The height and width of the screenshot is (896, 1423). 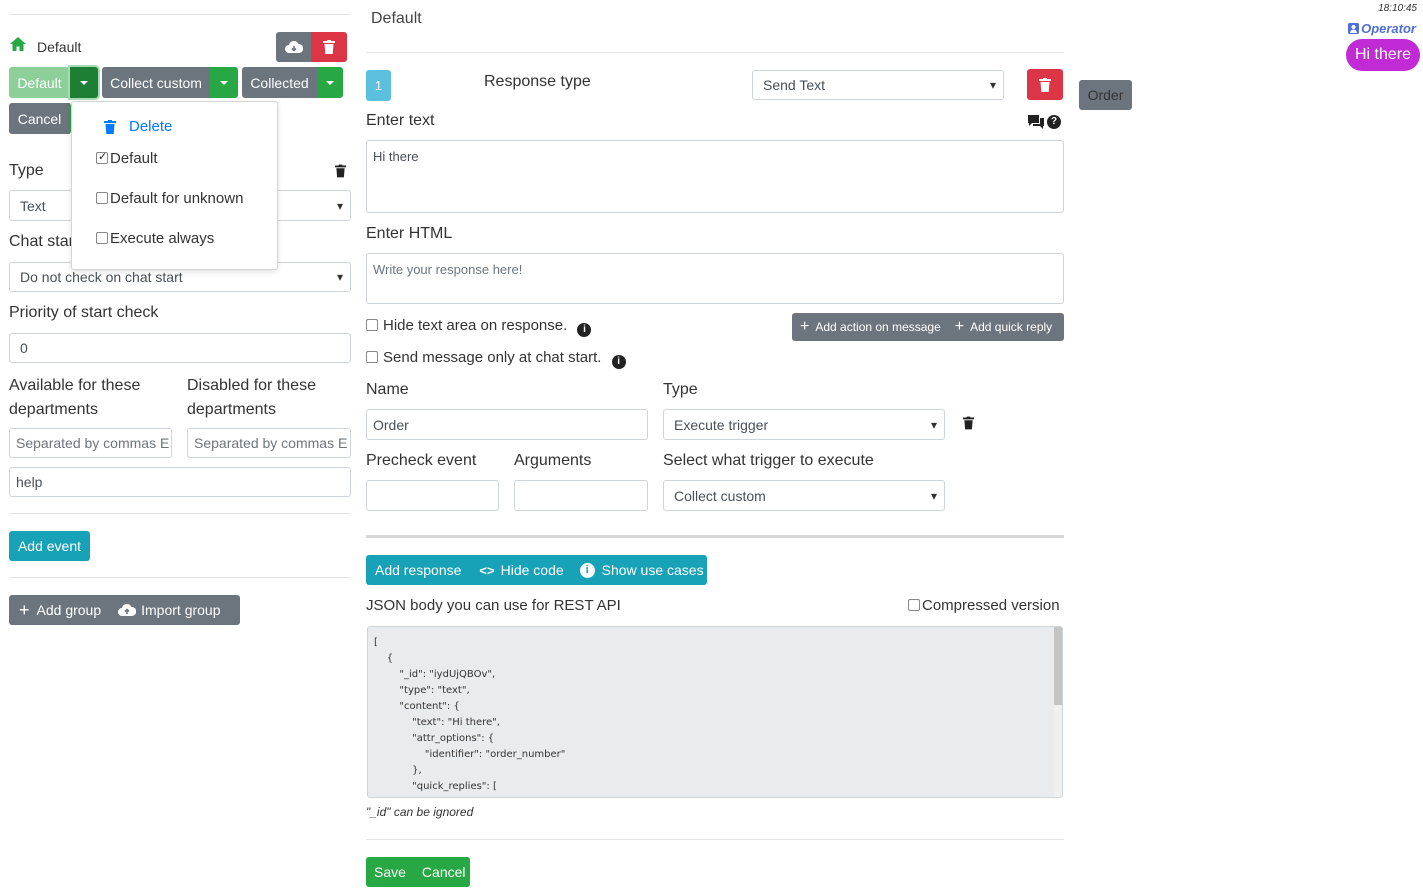 What do you see at coordinates (102, 238) in the screenshot?
I see `execute-always-checkbox` at bounding box center [102, 238].